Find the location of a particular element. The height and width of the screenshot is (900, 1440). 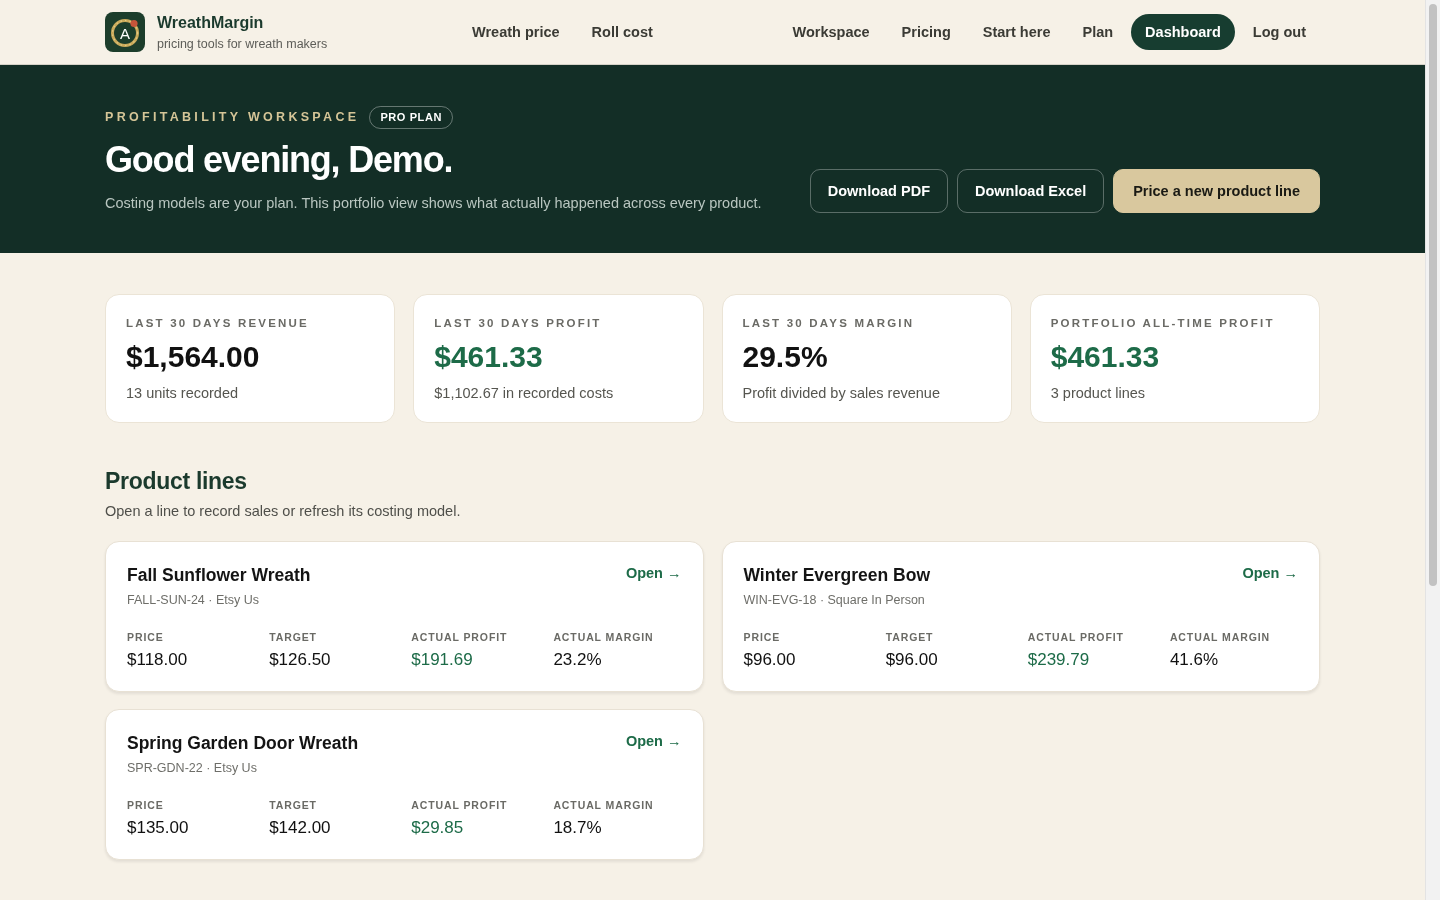

brand-name: WreathMargin is located at coordinates (211, 22).